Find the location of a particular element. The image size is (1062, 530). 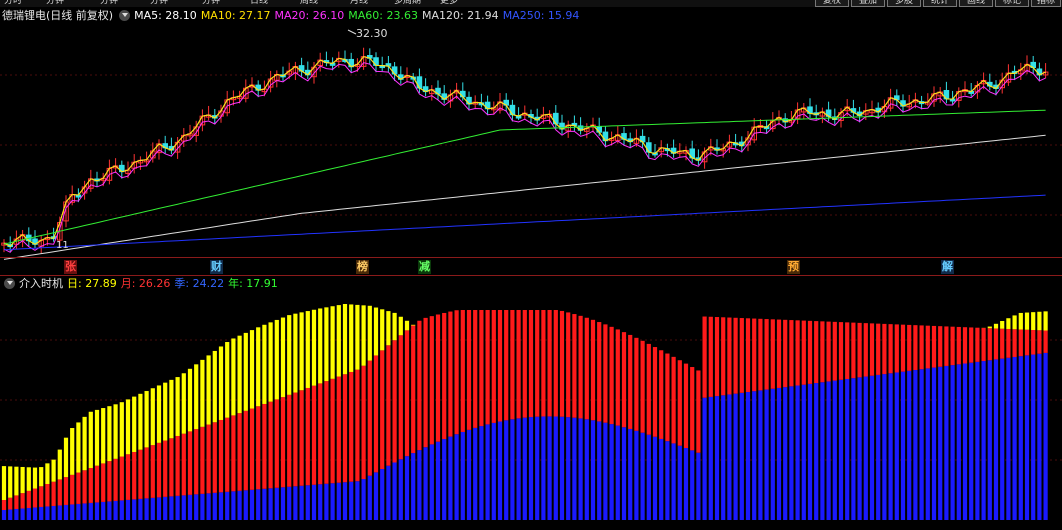

ma250-line is located at coordinates (524, 222).